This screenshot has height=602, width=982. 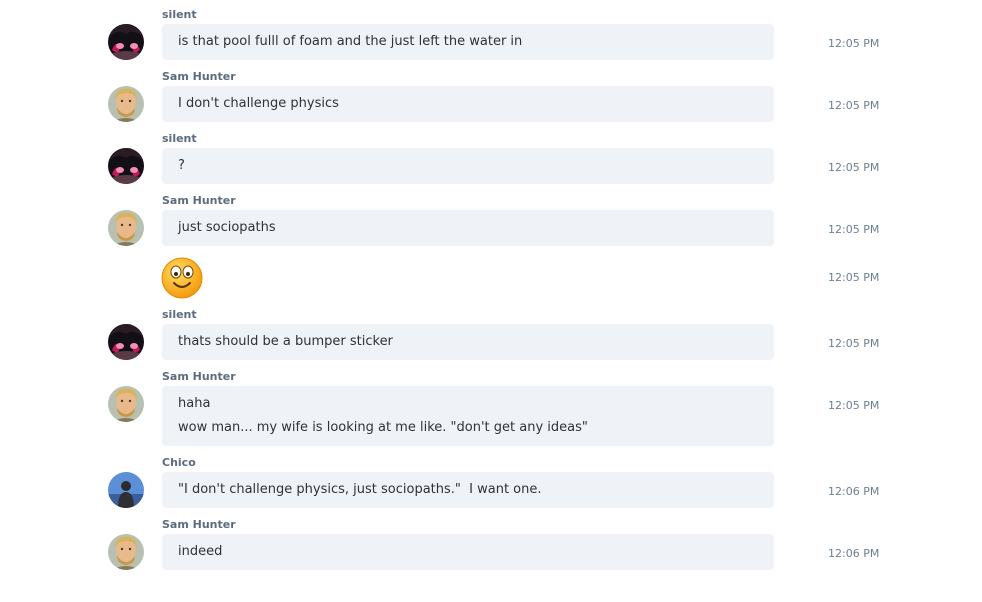 What do you see at coordinates (468, 342) in the screenshot?
I see `message-bubble: thats should be a bumper sticker` at bounding box center [468, 342].